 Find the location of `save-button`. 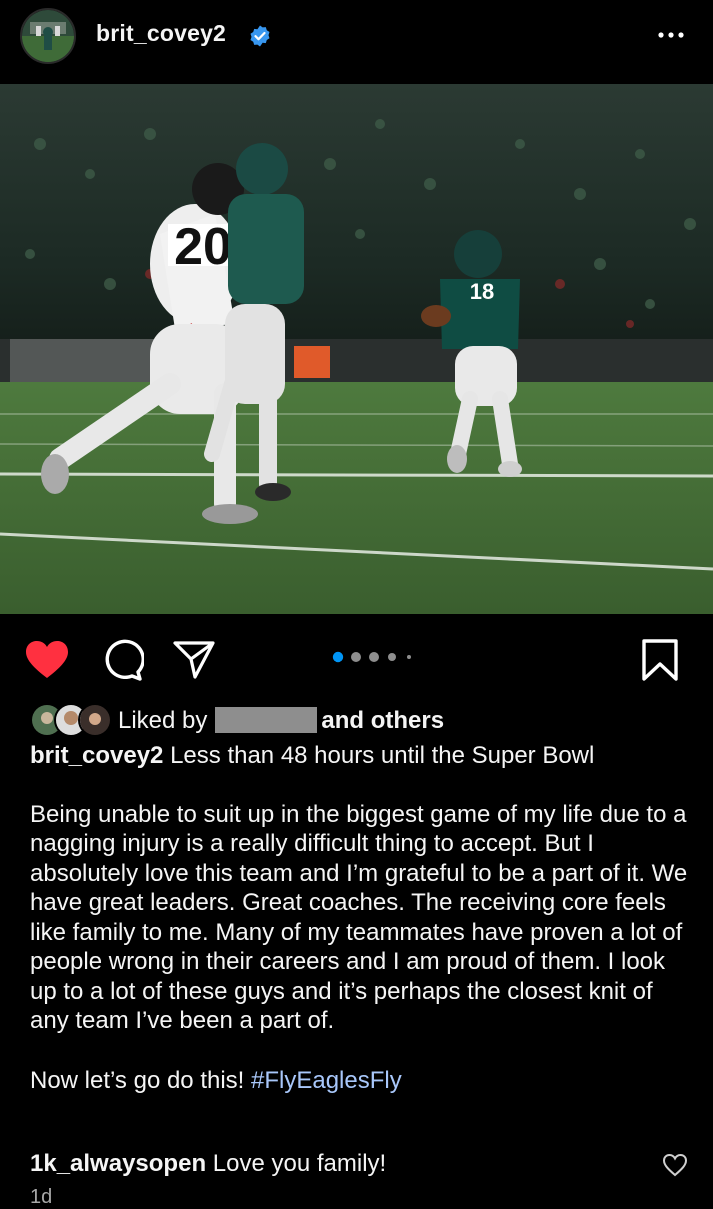

save-button is located at coordinates (660, 662).